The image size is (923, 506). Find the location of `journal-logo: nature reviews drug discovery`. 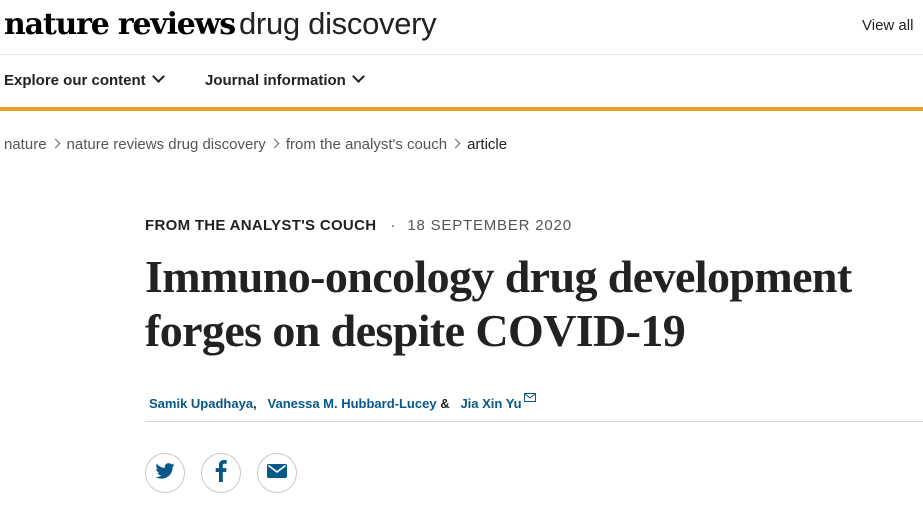

journal-logo: nature reviews drug discovery is located at coordinates (220, 24).